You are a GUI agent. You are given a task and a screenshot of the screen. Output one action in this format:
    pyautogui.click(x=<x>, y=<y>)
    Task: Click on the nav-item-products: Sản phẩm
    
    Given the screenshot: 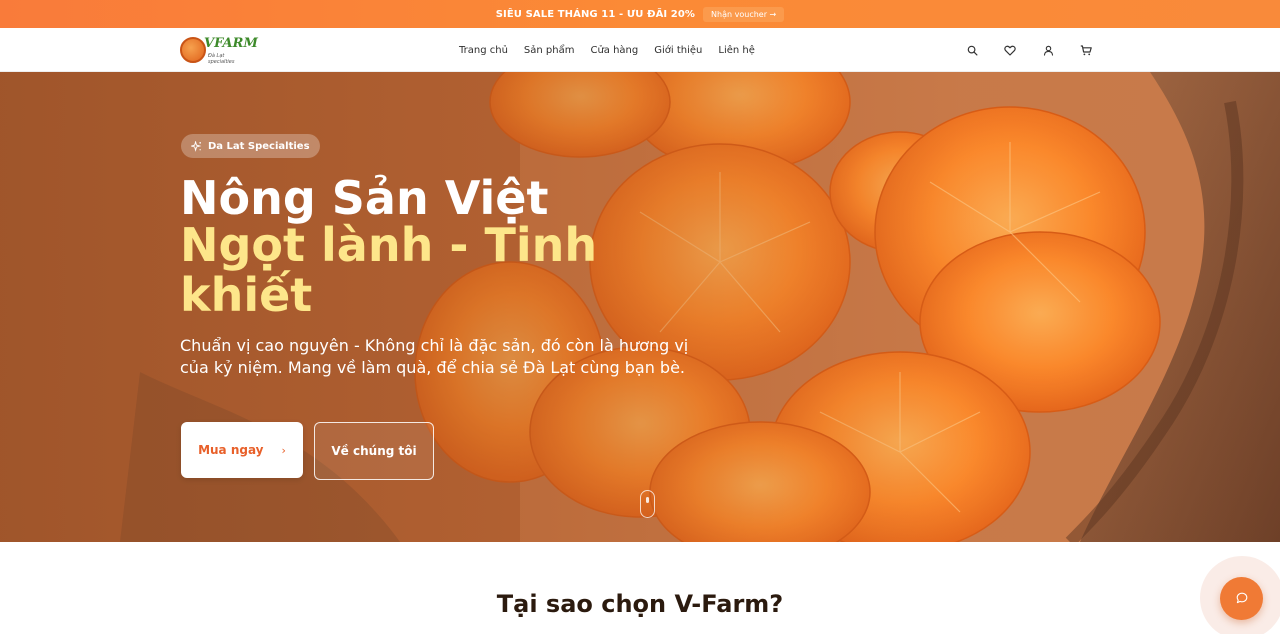 What is the action you would take?
    pyautogui.click(x=549, y=50)
    